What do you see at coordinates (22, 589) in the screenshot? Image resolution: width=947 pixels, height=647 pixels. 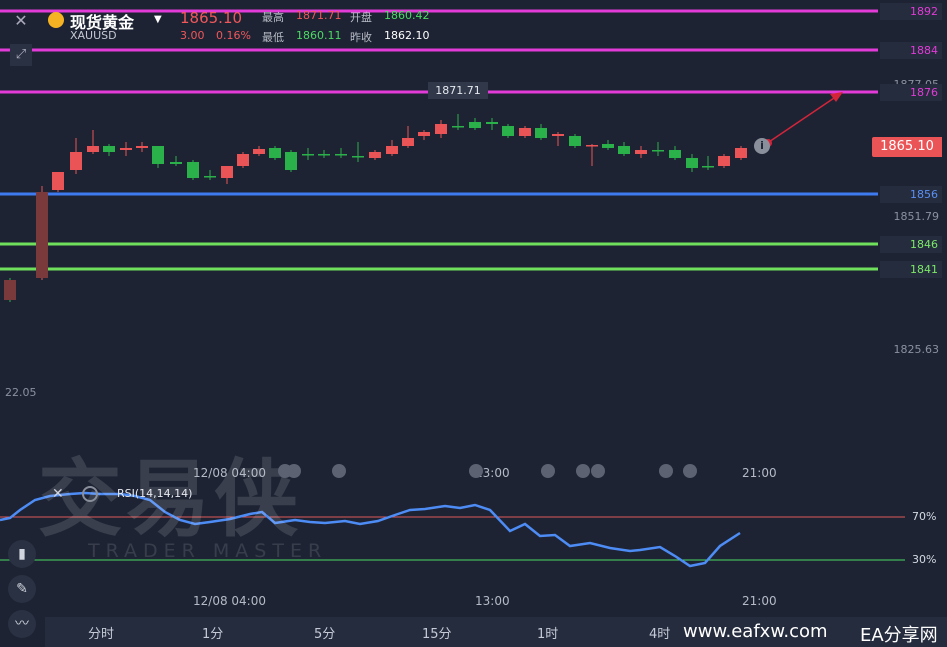 I see `pen-icon: ✎` at bounding box center [22, 589].